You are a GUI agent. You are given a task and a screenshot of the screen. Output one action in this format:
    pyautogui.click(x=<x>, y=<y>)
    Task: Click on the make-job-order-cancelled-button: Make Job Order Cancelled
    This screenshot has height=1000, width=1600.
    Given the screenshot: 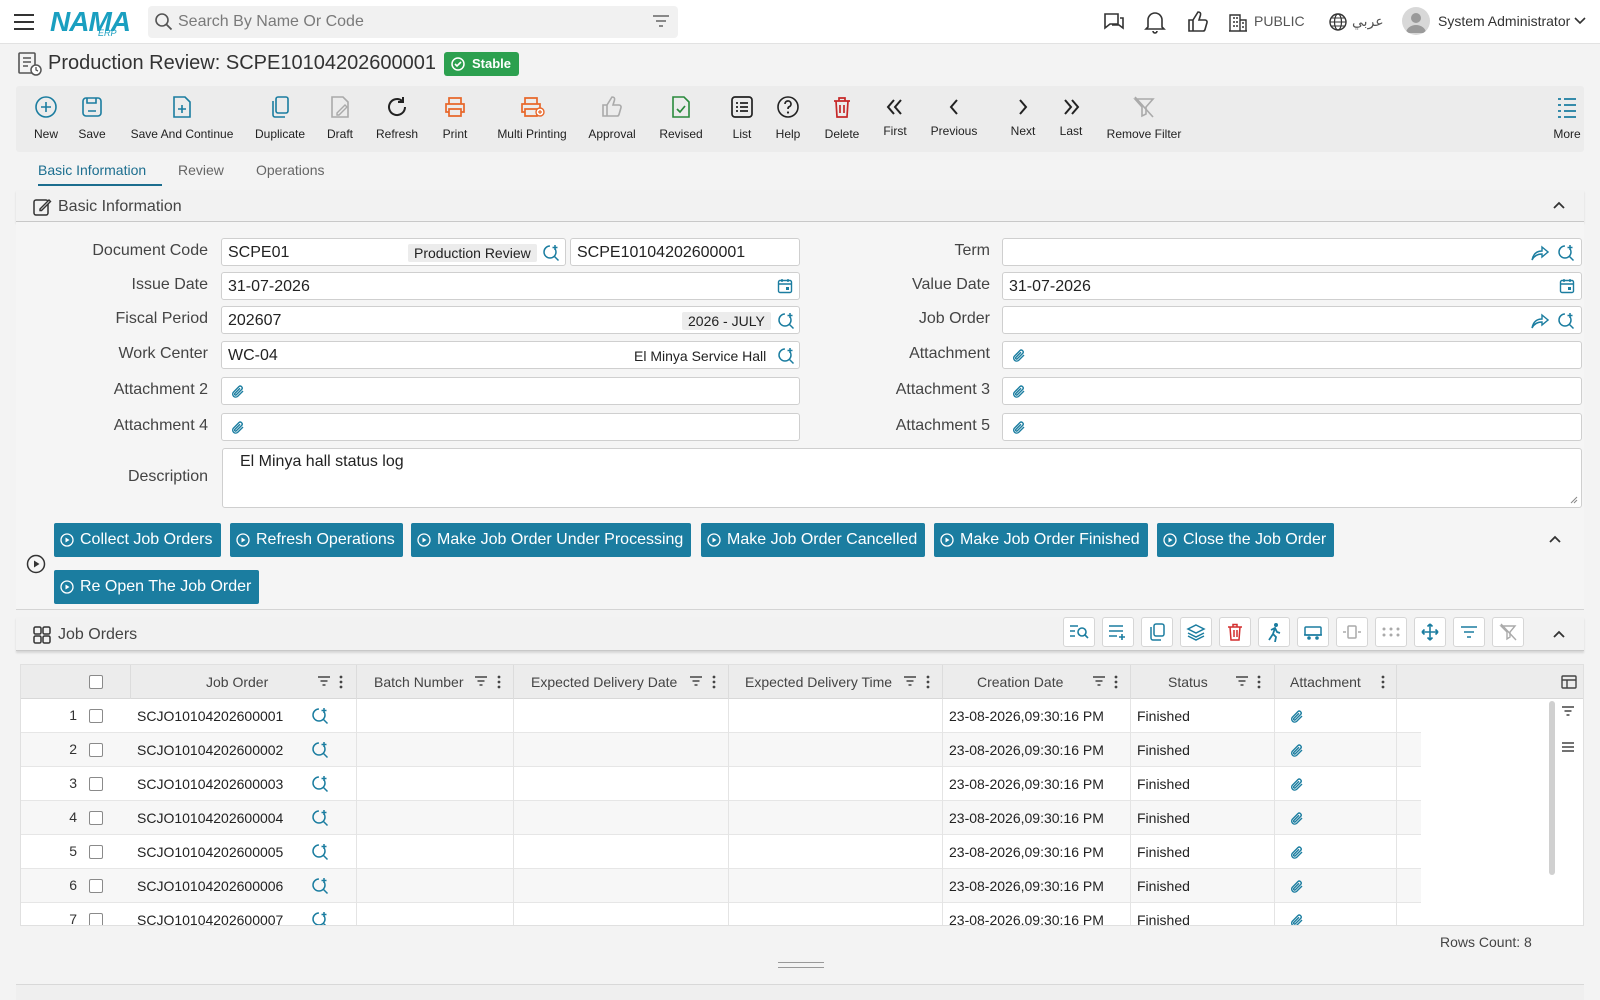 What is the action you would take?
    pyautogui.click(x=813, y=540)
    